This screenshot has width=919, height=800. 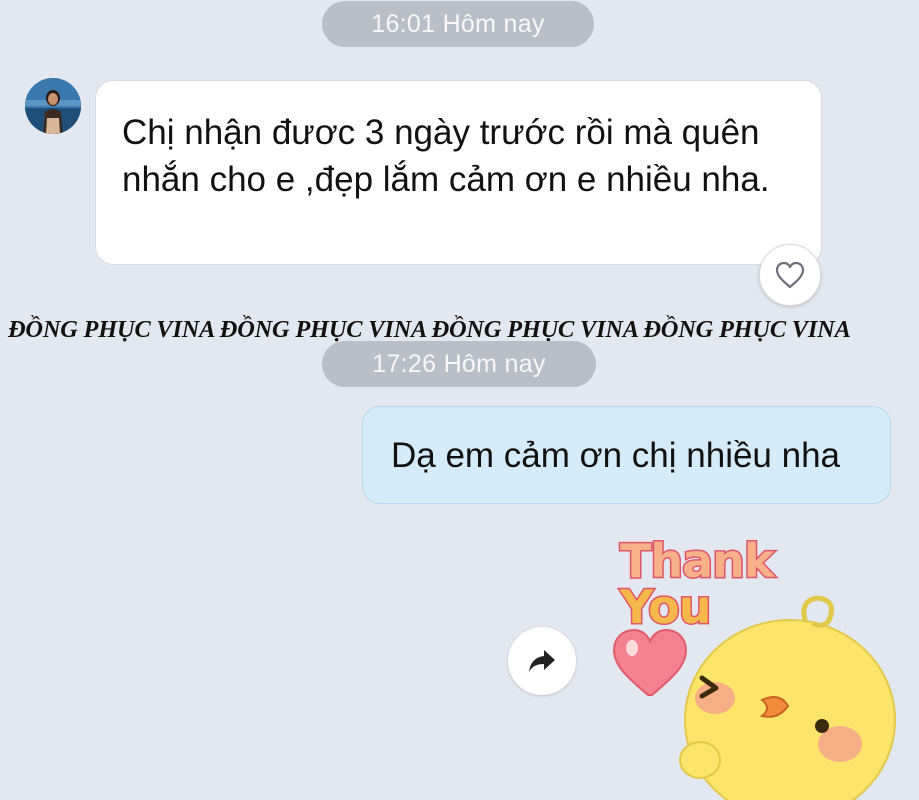 What do you see at coordinates (698, 561) in the screenshot?
I see `sticker-text-thank: Thank` at bounding box center [698, 561].